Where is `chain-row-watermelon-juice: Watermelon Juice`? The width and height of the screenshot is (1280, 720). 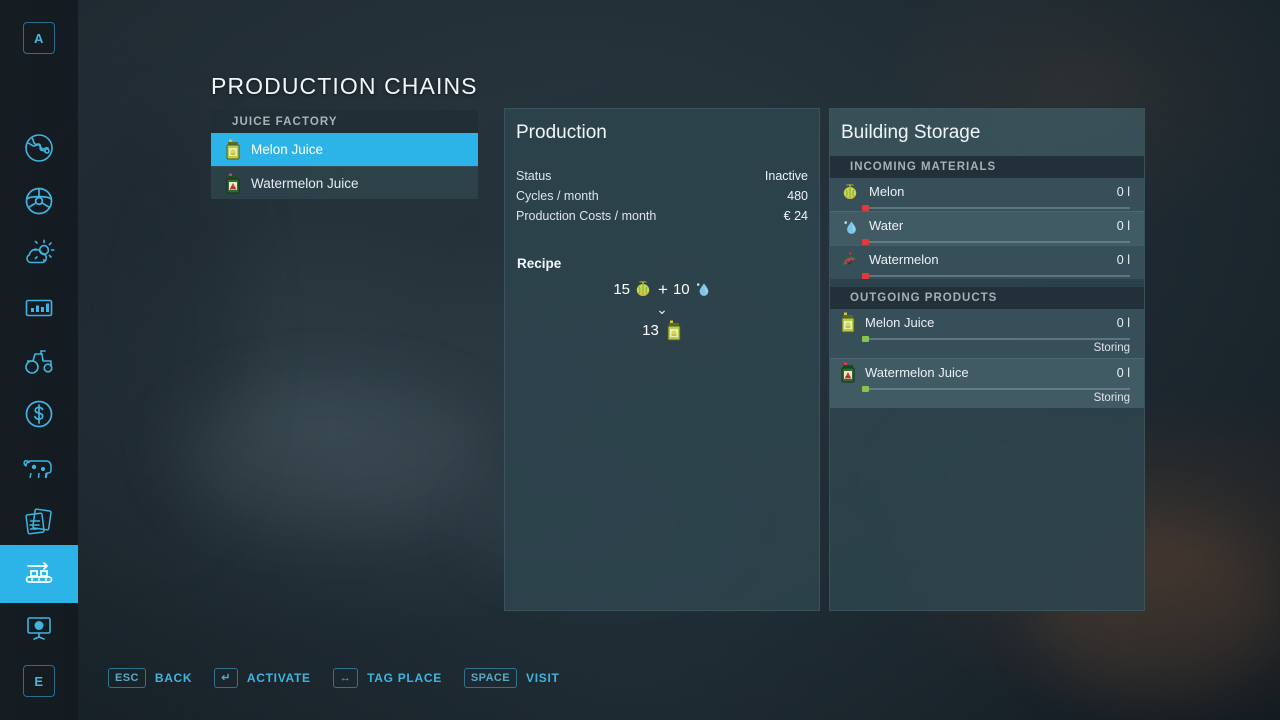
chain-row-watermelon-juice: Watermelon Juice is located at coordinates (344, 182).